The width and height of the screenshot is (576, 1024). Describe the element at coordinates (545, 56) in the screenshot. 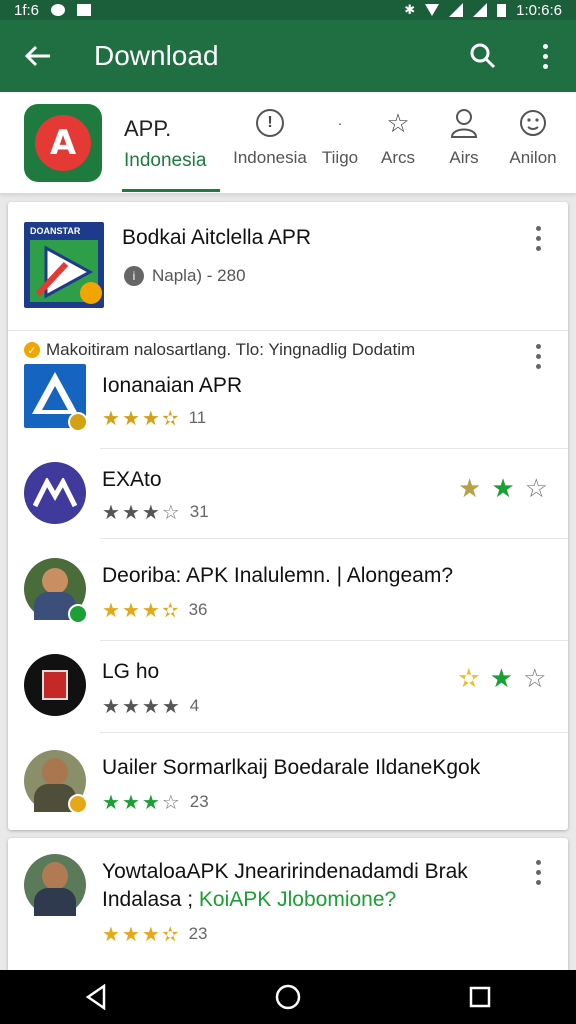

I see `overflow-menu-button` at that location.